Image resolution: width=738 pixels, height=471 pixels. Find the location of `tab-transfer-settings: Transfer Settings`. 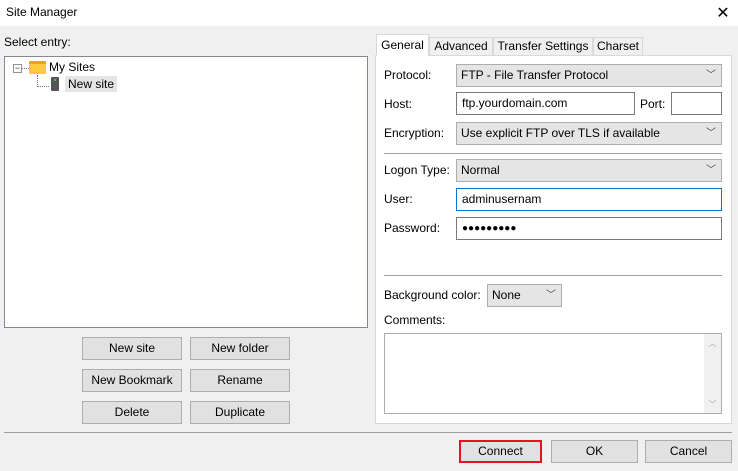

tab-transfer-settings: Transfer Settings is located at coordinates (543, 46).